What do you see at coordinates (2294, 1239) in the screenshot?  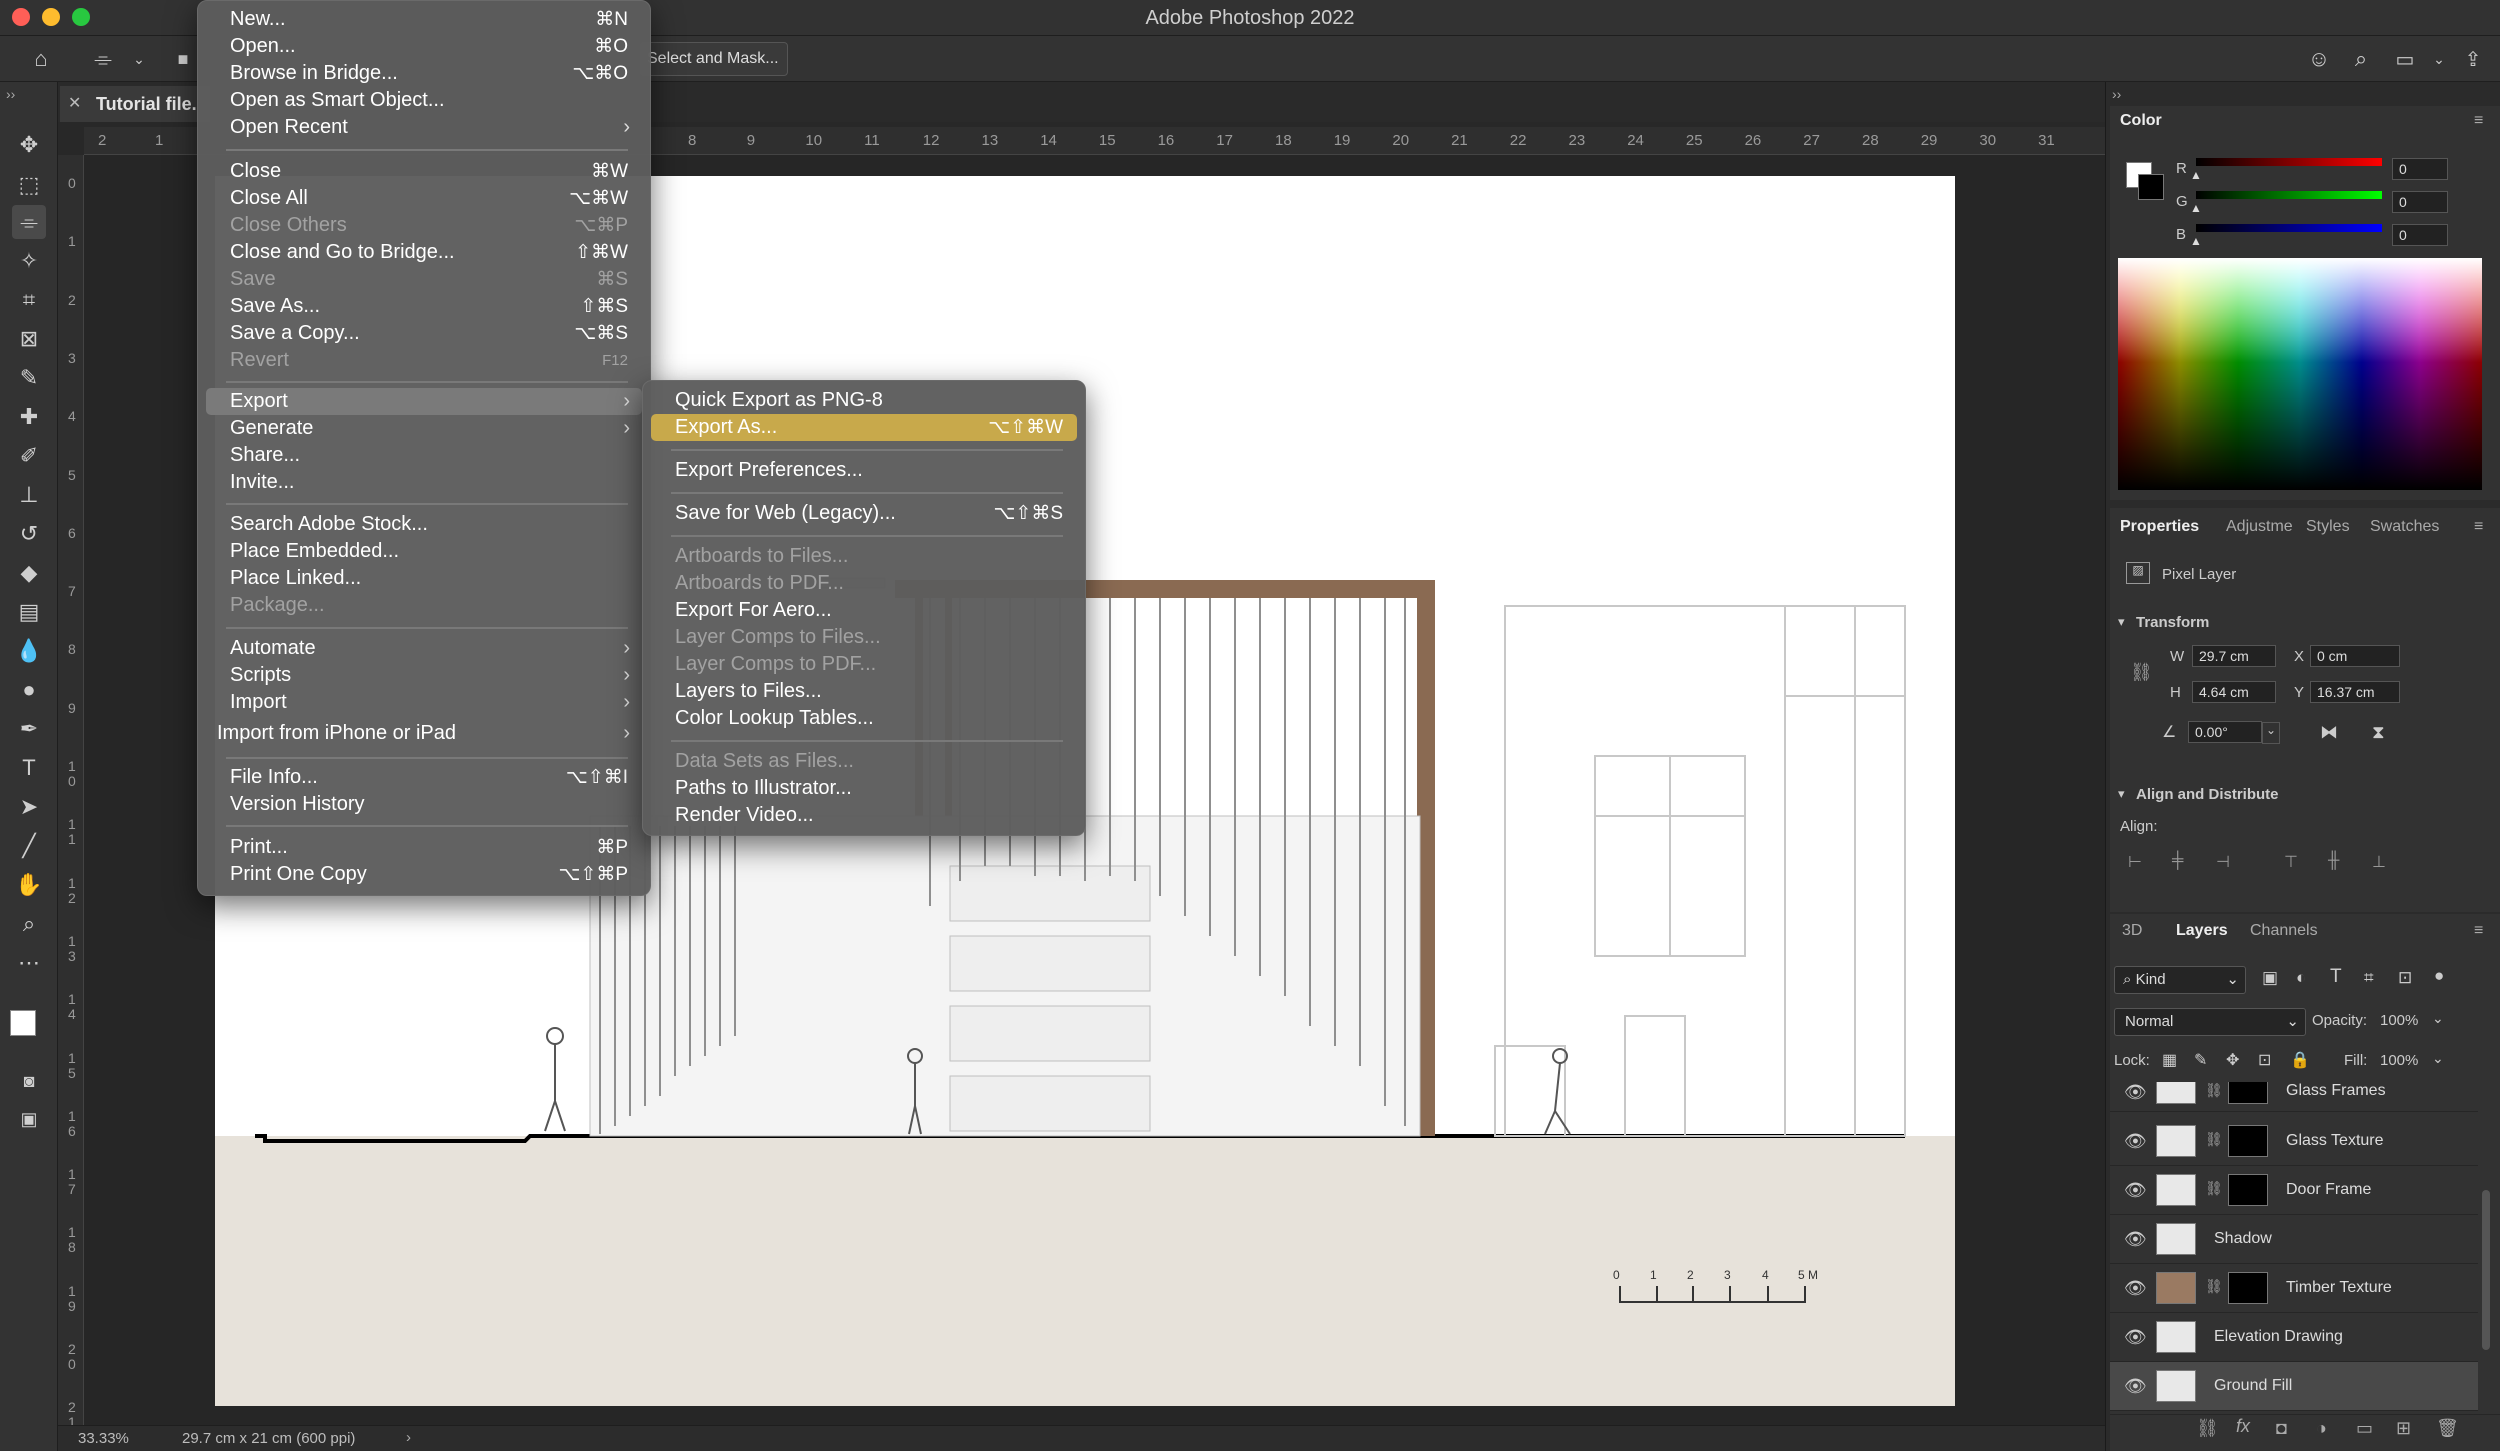 I see `layer-row: 👁 Shadow` at bounding box center [2294, 1239].